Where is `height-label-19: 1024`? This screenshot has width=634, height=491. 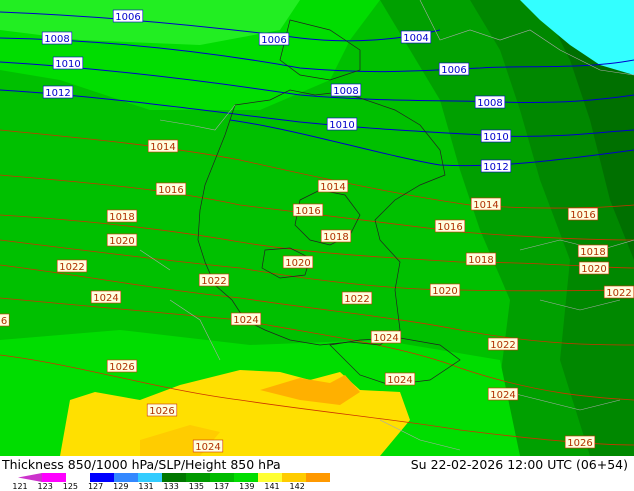
height-label-19: 1024 is located at coordinates (246, 319).